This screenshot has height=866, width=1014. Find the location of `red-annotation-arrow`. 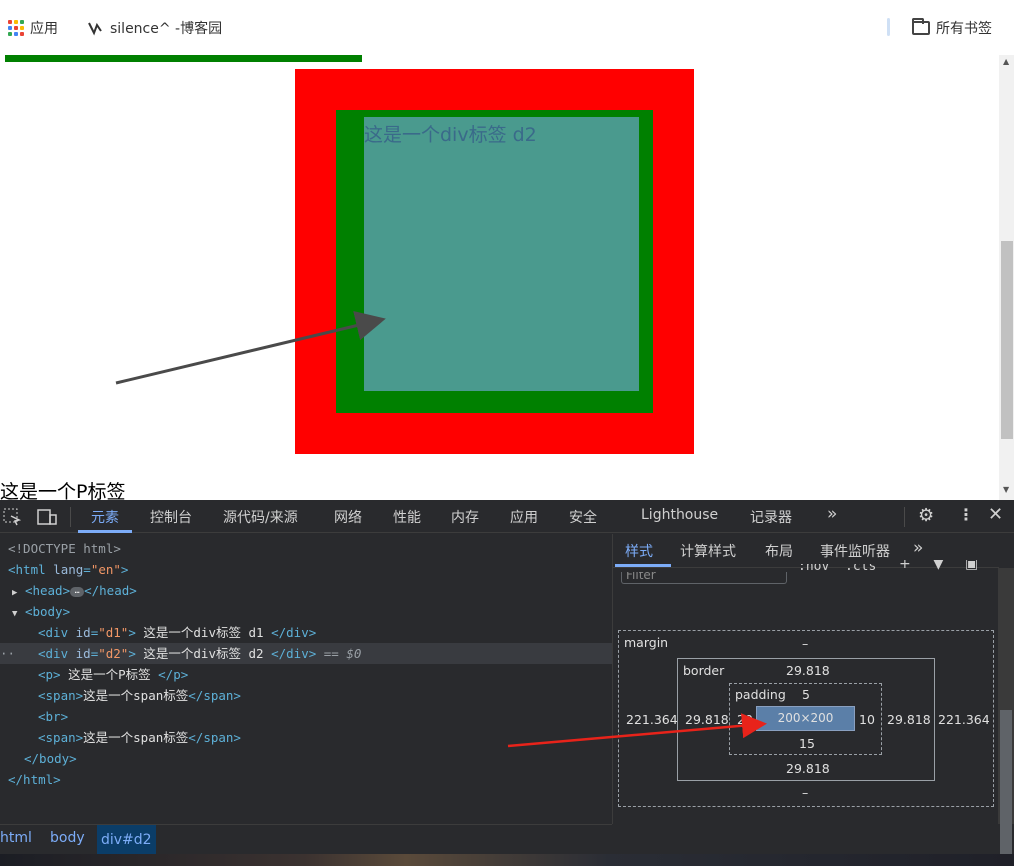

red-annotation-arrow is located at coordinates (637, 730).